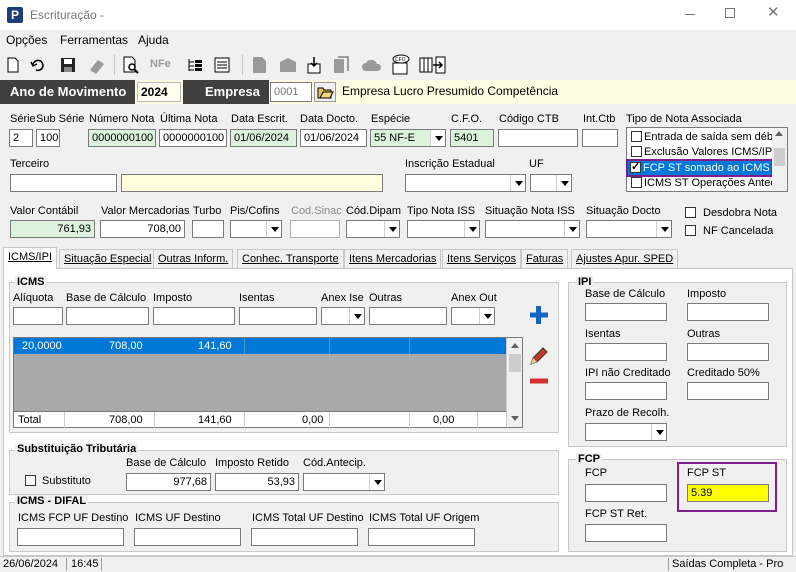 The image size is (796, 572). Describe the element at coordinates (473, 316) in the screenshot. I see `anex-out-select` at that location.